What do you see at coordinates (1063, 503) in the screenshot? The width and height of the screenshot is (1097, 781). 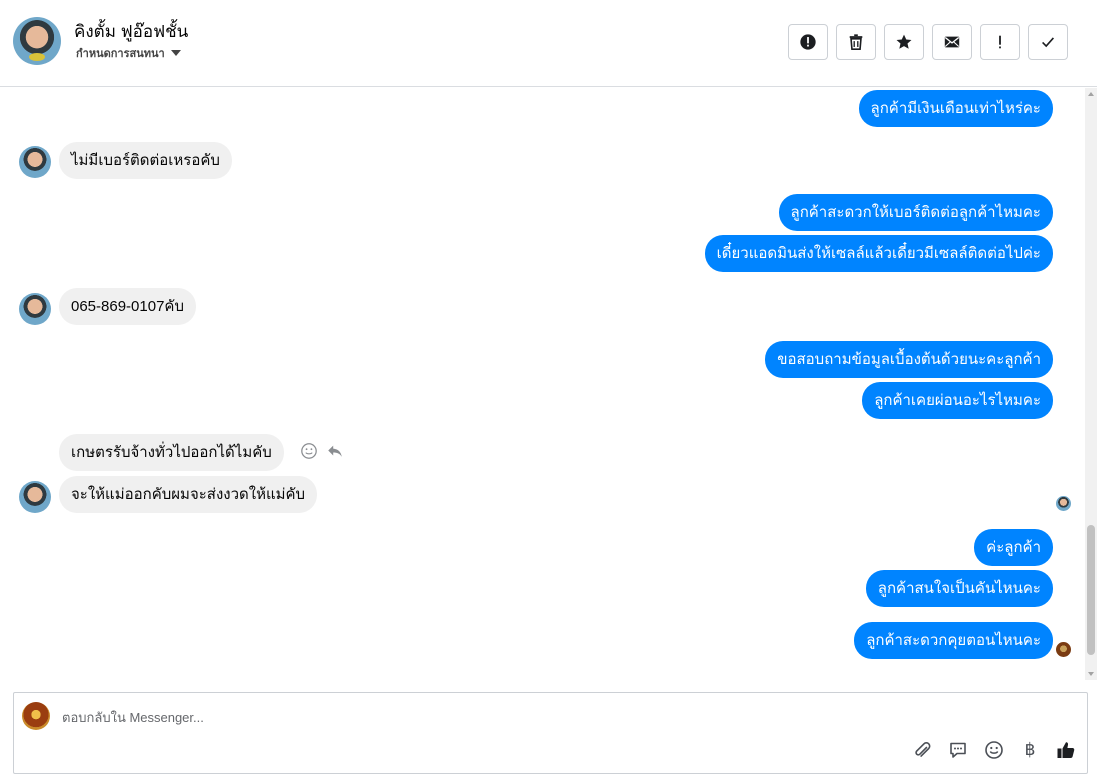 I see `seen-indicator-avatar` at bounding box center [1063, 503].